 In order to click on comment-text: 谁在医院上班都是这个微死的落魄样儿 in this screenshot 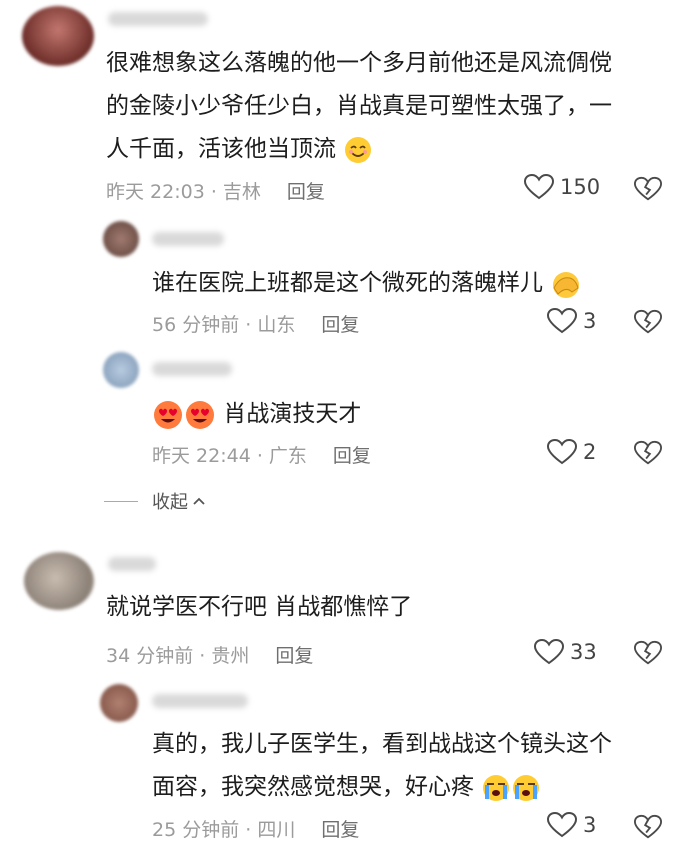, I will do `click(367, 283)`.